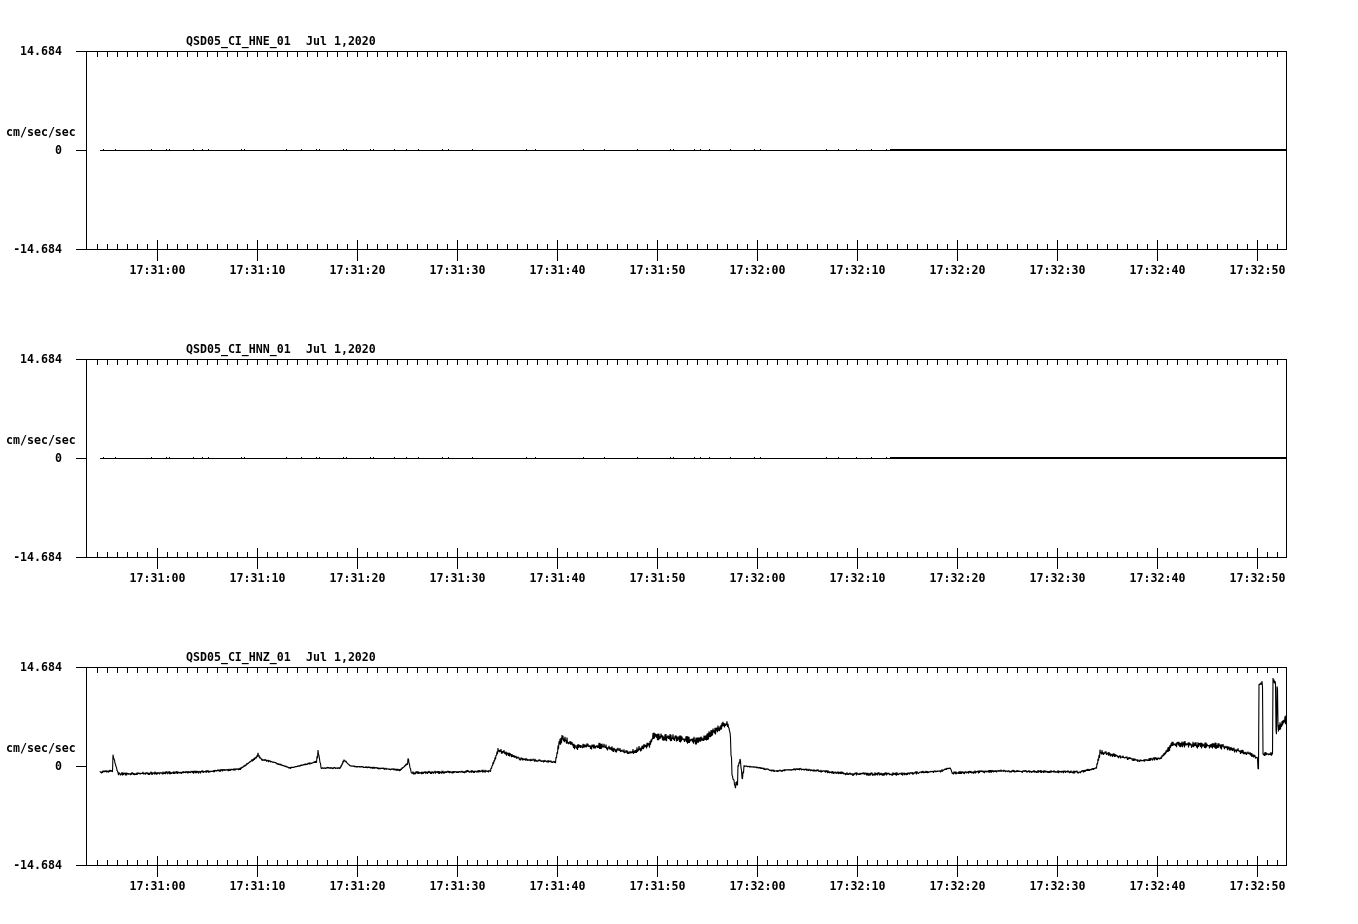 The height and width of the screenshot is (924, 1358). What do you see at coordinates (238, 41) in the screenshot?
I see `channel-title: QSD05_CI_HNE_01` at bounding box center [238, 41].